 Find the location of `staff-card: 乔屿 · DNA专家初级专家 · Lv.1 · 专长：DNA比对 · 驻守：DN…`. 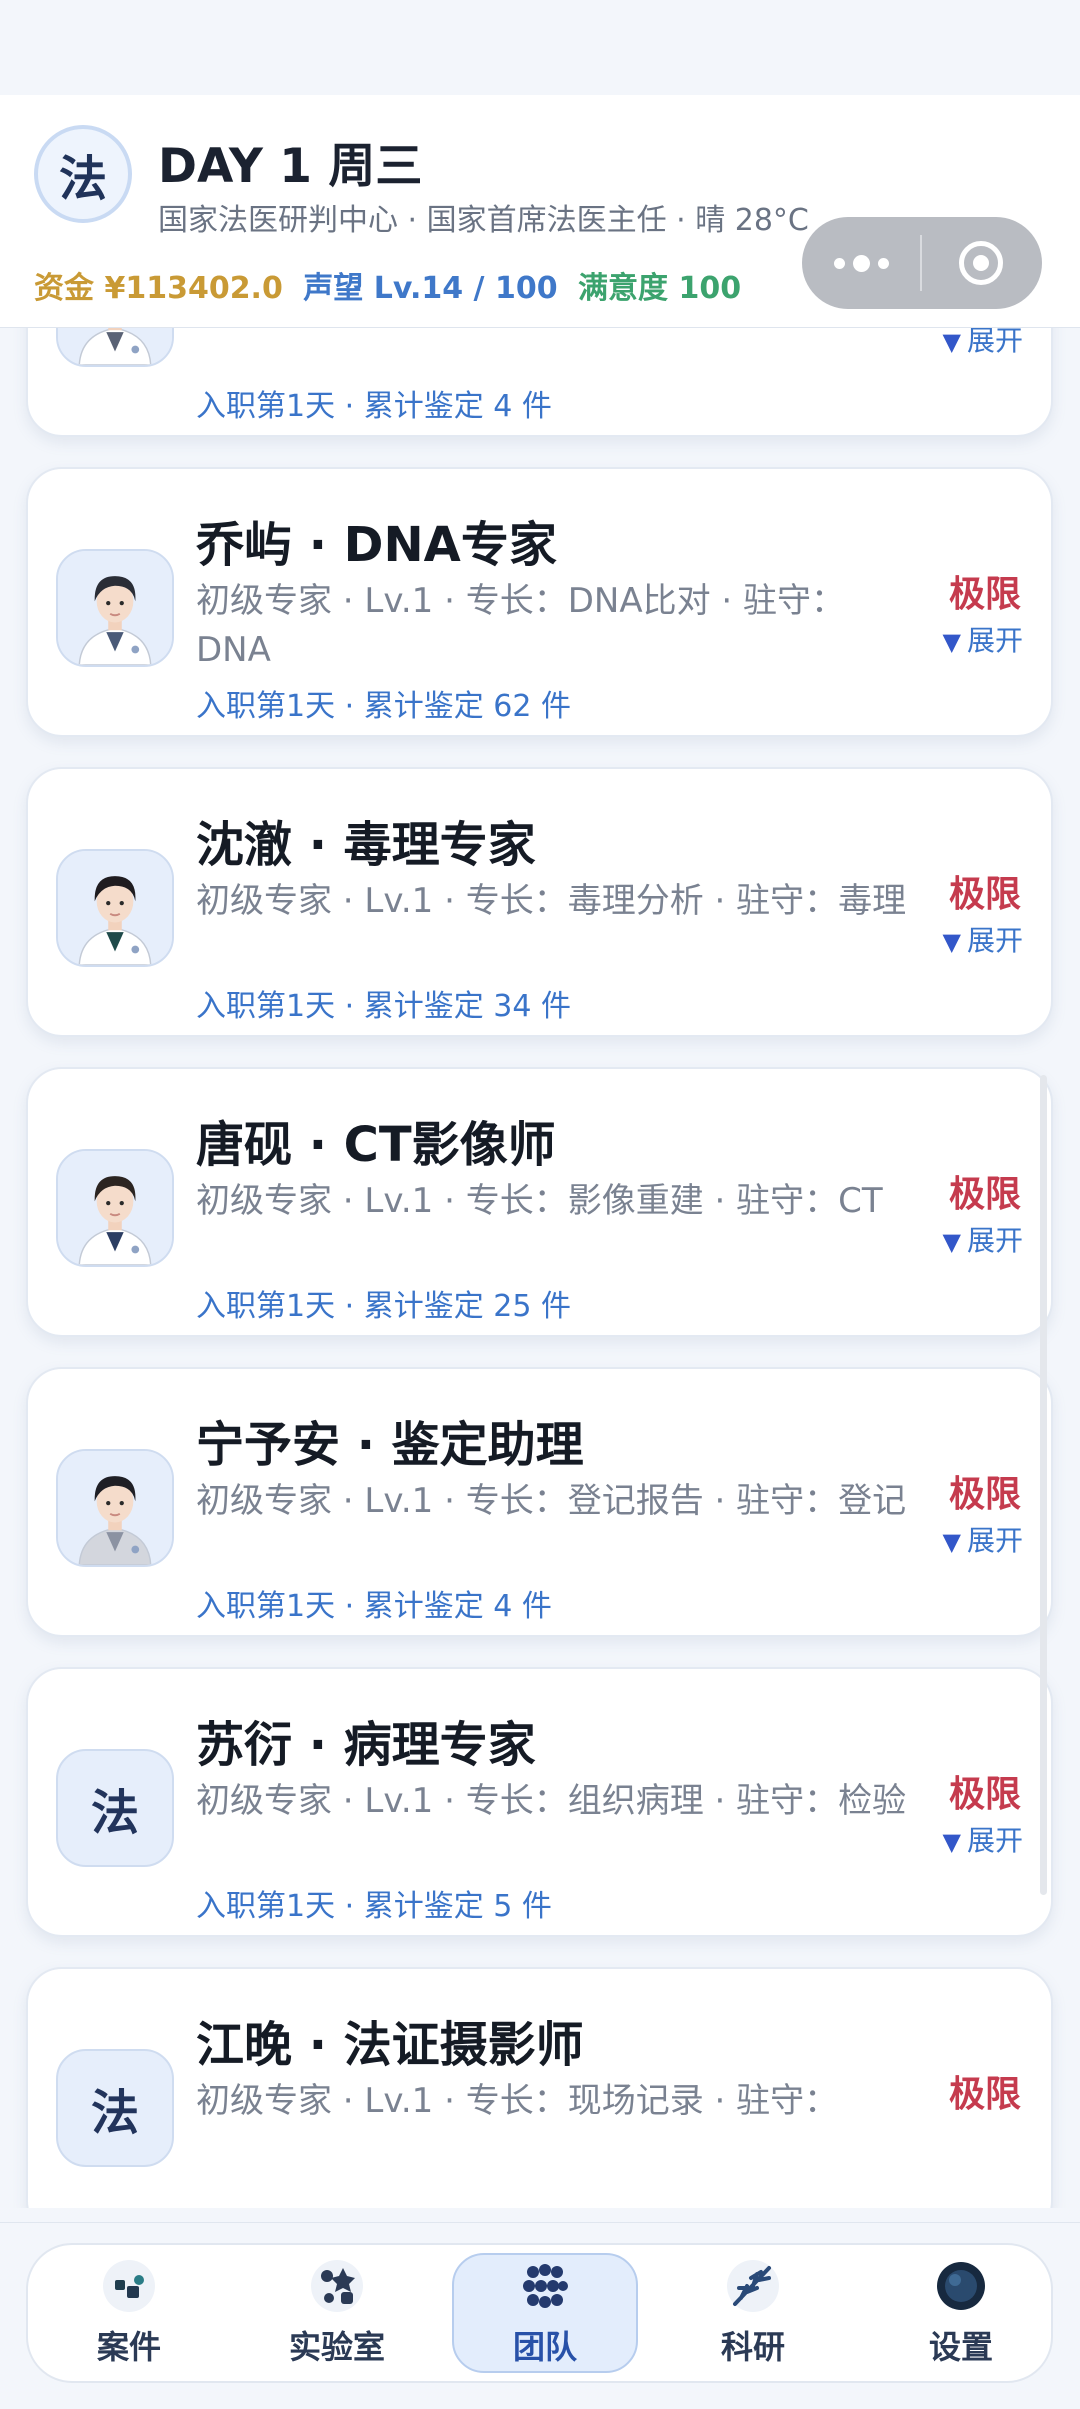

staff-card: 乔屿 · DNA专家初级专家 · Lv.1 · 专长：DNA比对 · 驻守：DN… is located at coordinates (539, 602).